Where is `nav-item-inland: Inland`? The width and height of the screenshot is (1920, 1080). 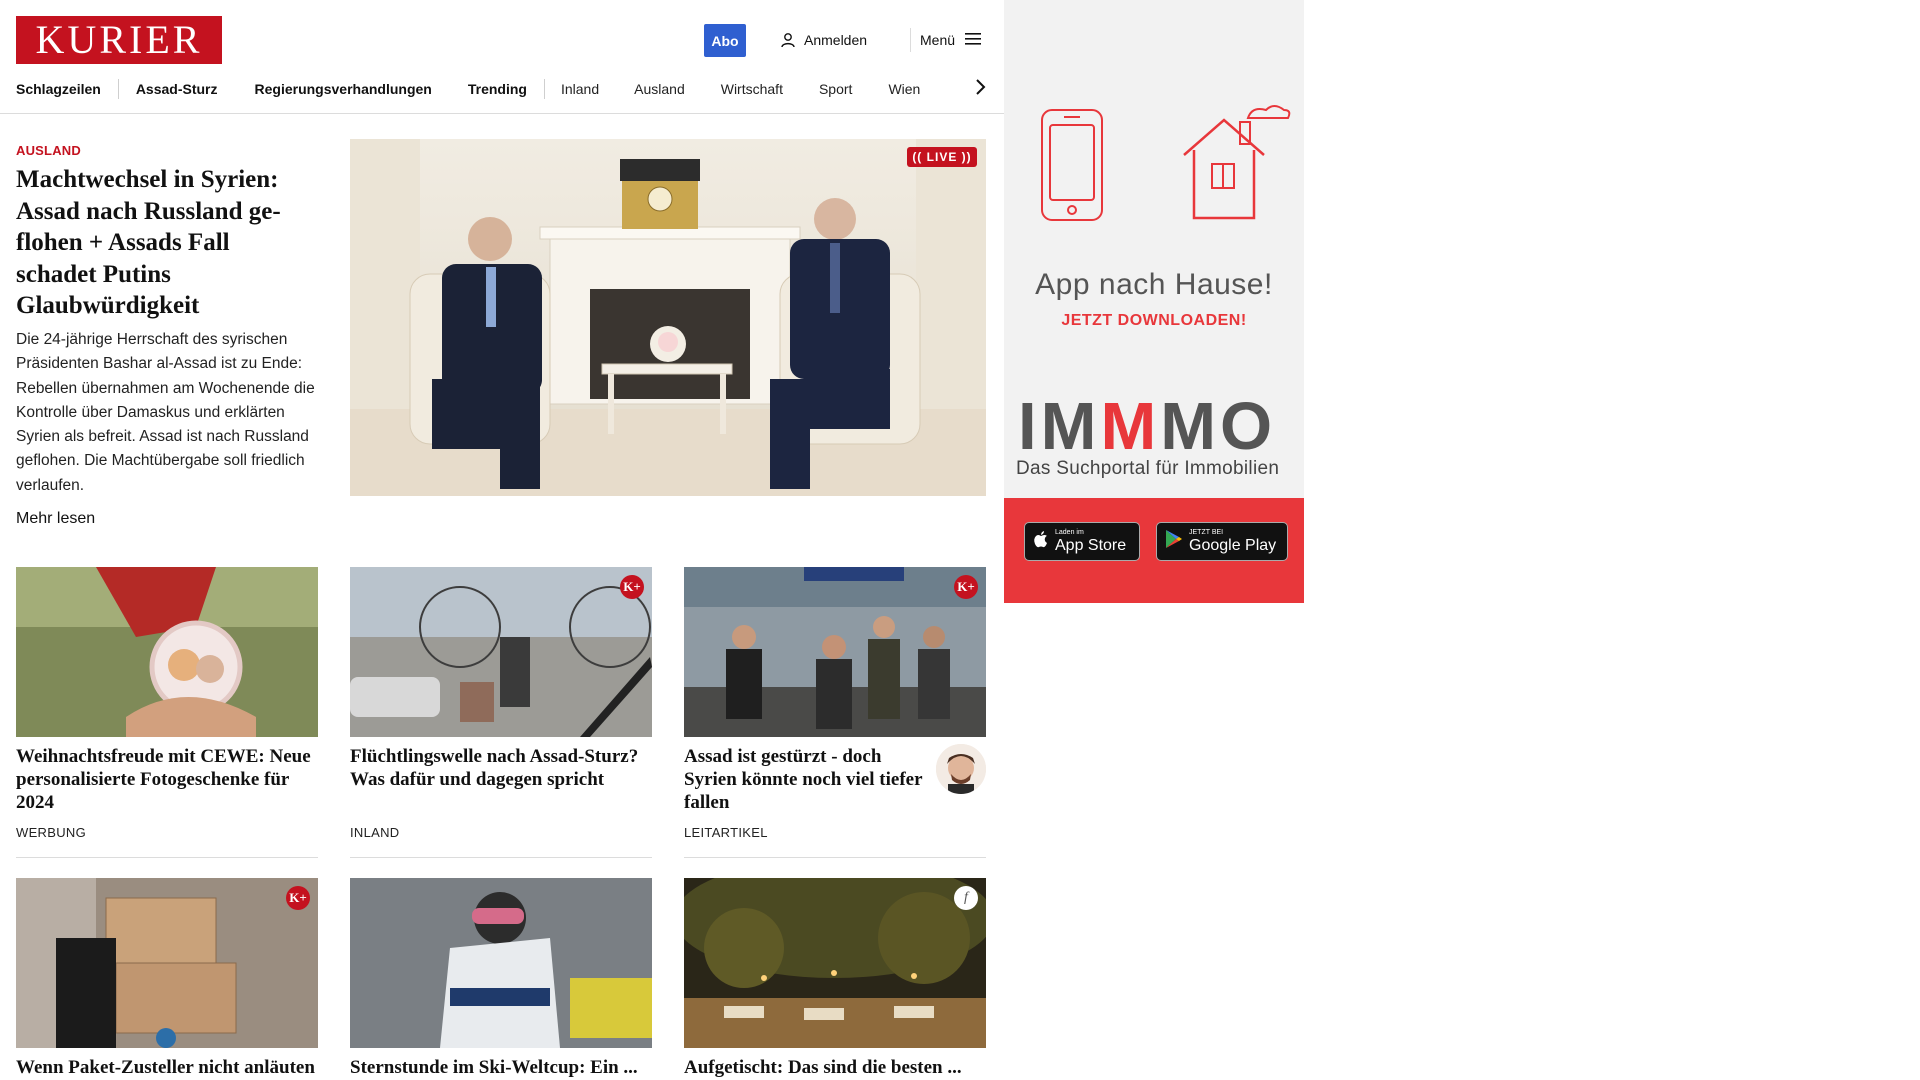 nav-item-inland: Inland is located at coordinates (580, 89).